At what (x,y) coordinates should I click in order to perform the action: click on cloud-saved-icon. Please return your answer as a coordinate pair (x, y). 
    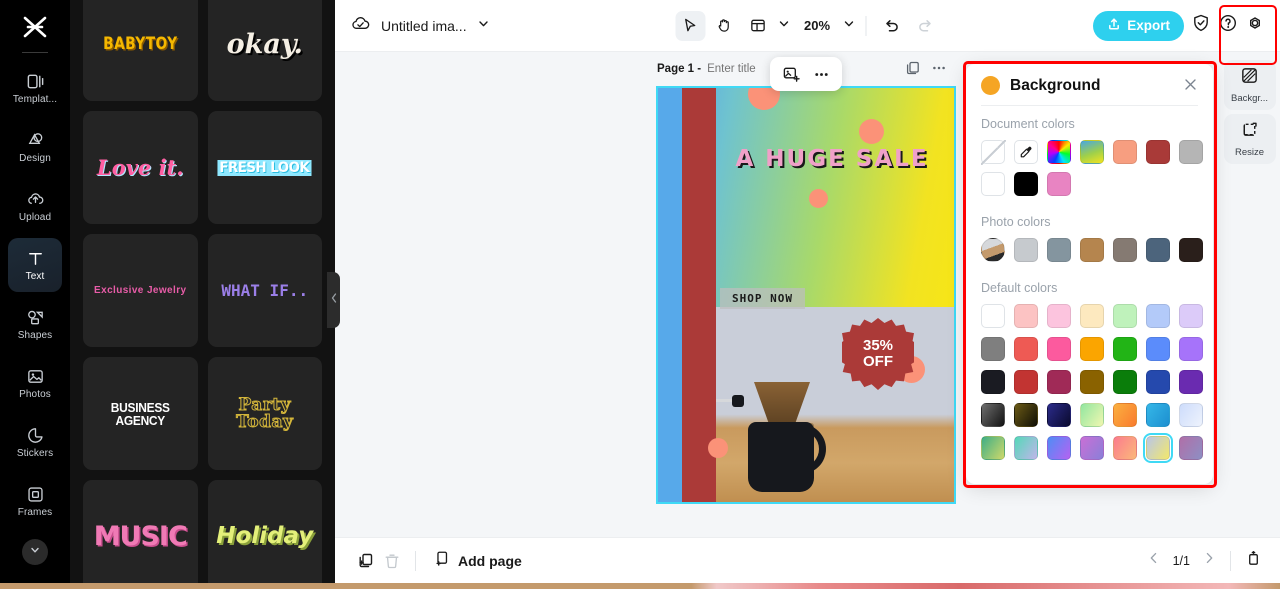
    Looking at the image, I should click on (360, 26).